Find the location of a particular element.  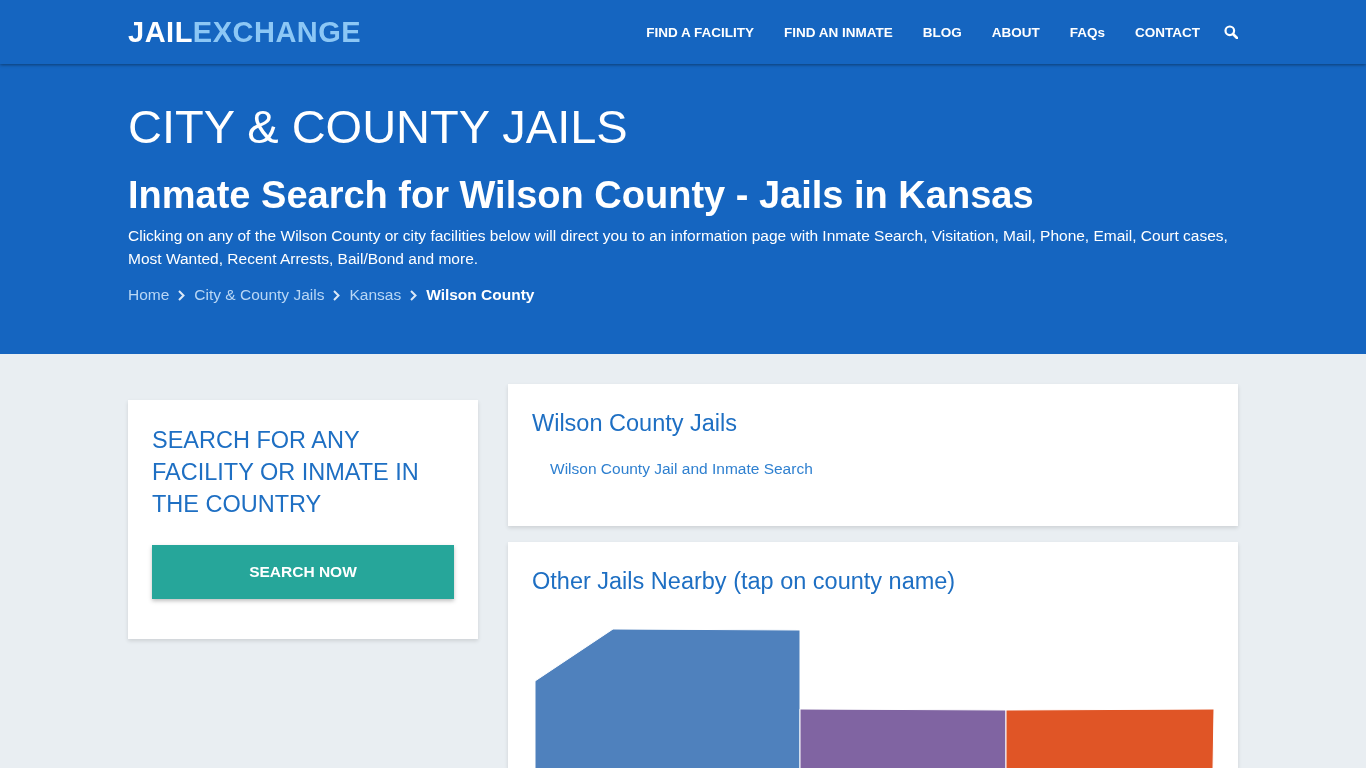

nav-link: FIND AN INMATE is located at coordinates (838, 32).